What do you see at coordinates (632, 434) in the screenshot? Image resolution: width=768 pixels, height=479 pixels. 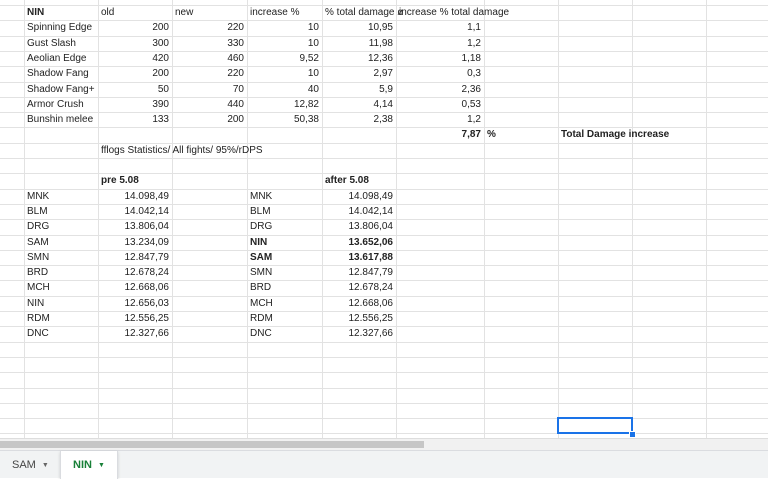 I see `fill-handle` at bounding box center [632, 434].